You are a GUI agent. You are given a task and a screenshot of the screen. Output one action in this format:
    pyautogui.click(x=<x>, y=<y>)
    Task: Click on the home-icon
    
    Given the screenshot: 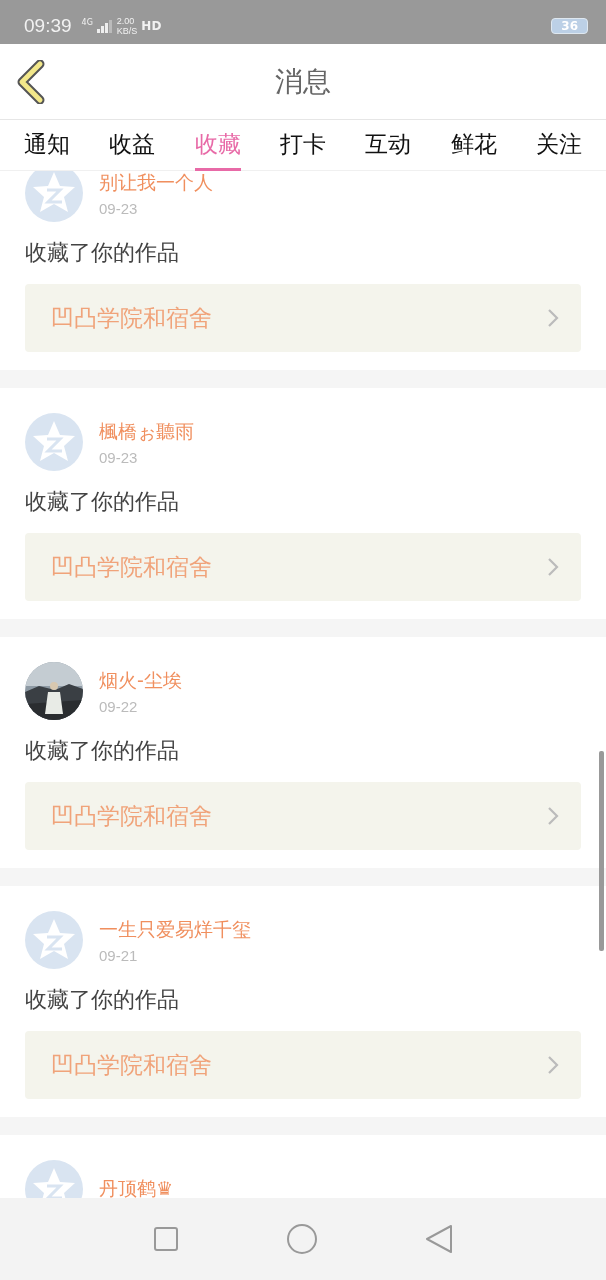 What is the action you would take?
    pyautogui.click(x=302, y=1239)
    